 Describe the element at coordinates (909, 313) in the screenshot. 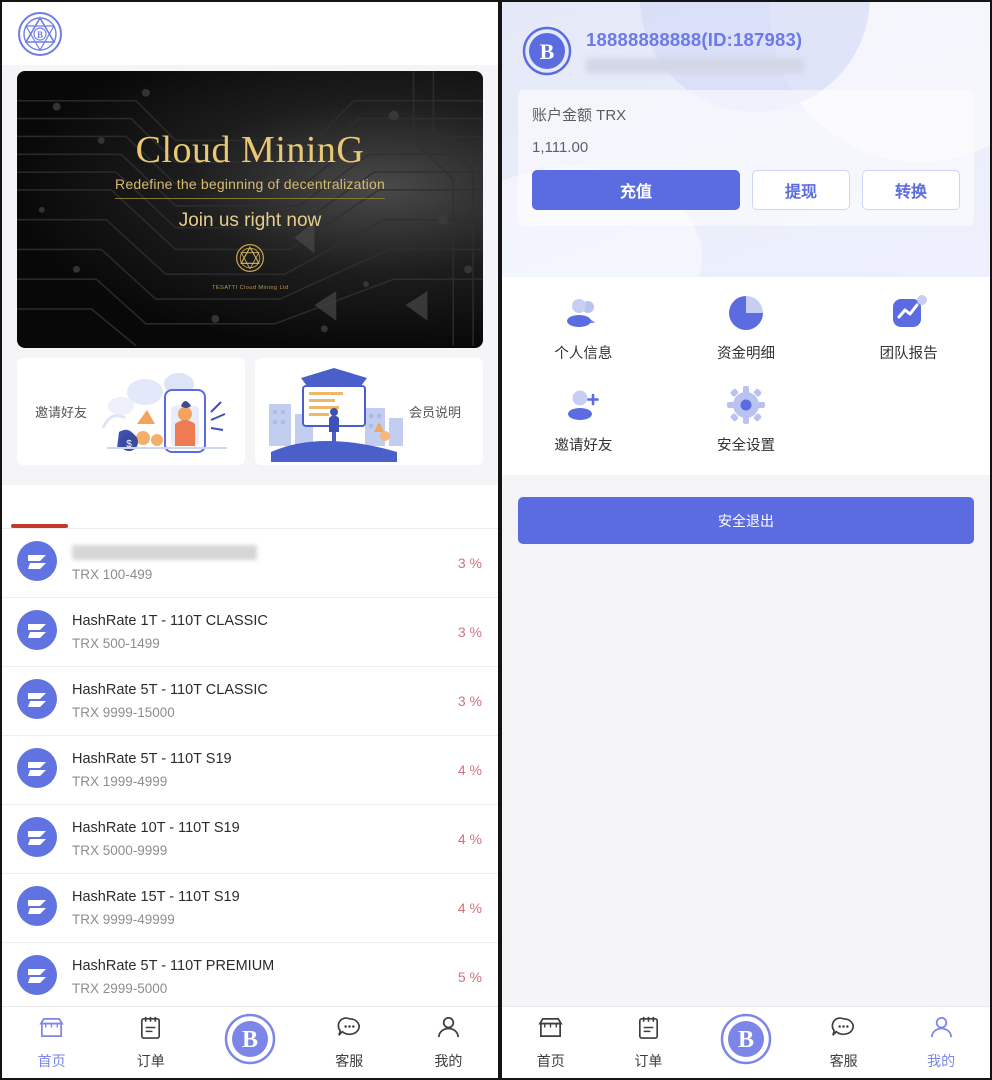

I see `trend-report-icon` at that location.